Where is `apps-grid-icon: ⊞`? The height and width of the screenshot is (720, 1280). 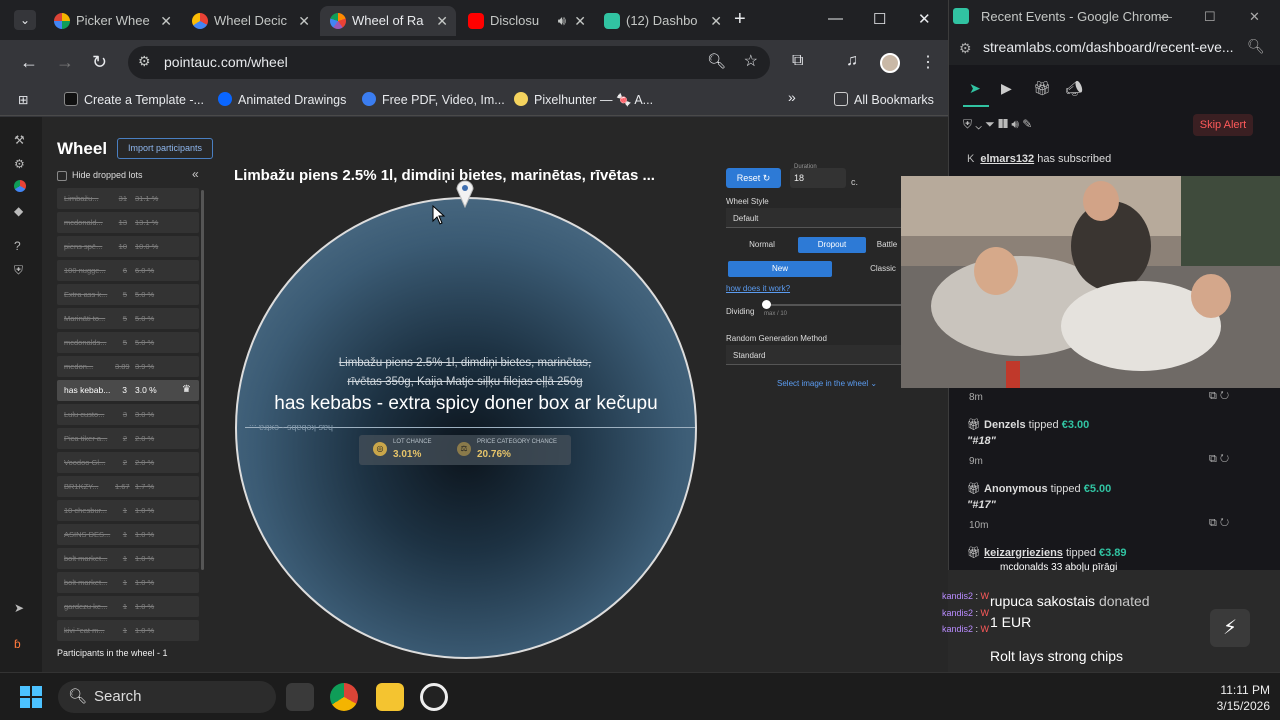 apps-grid-icon: ⊞ is located at coordinates (23, 99).